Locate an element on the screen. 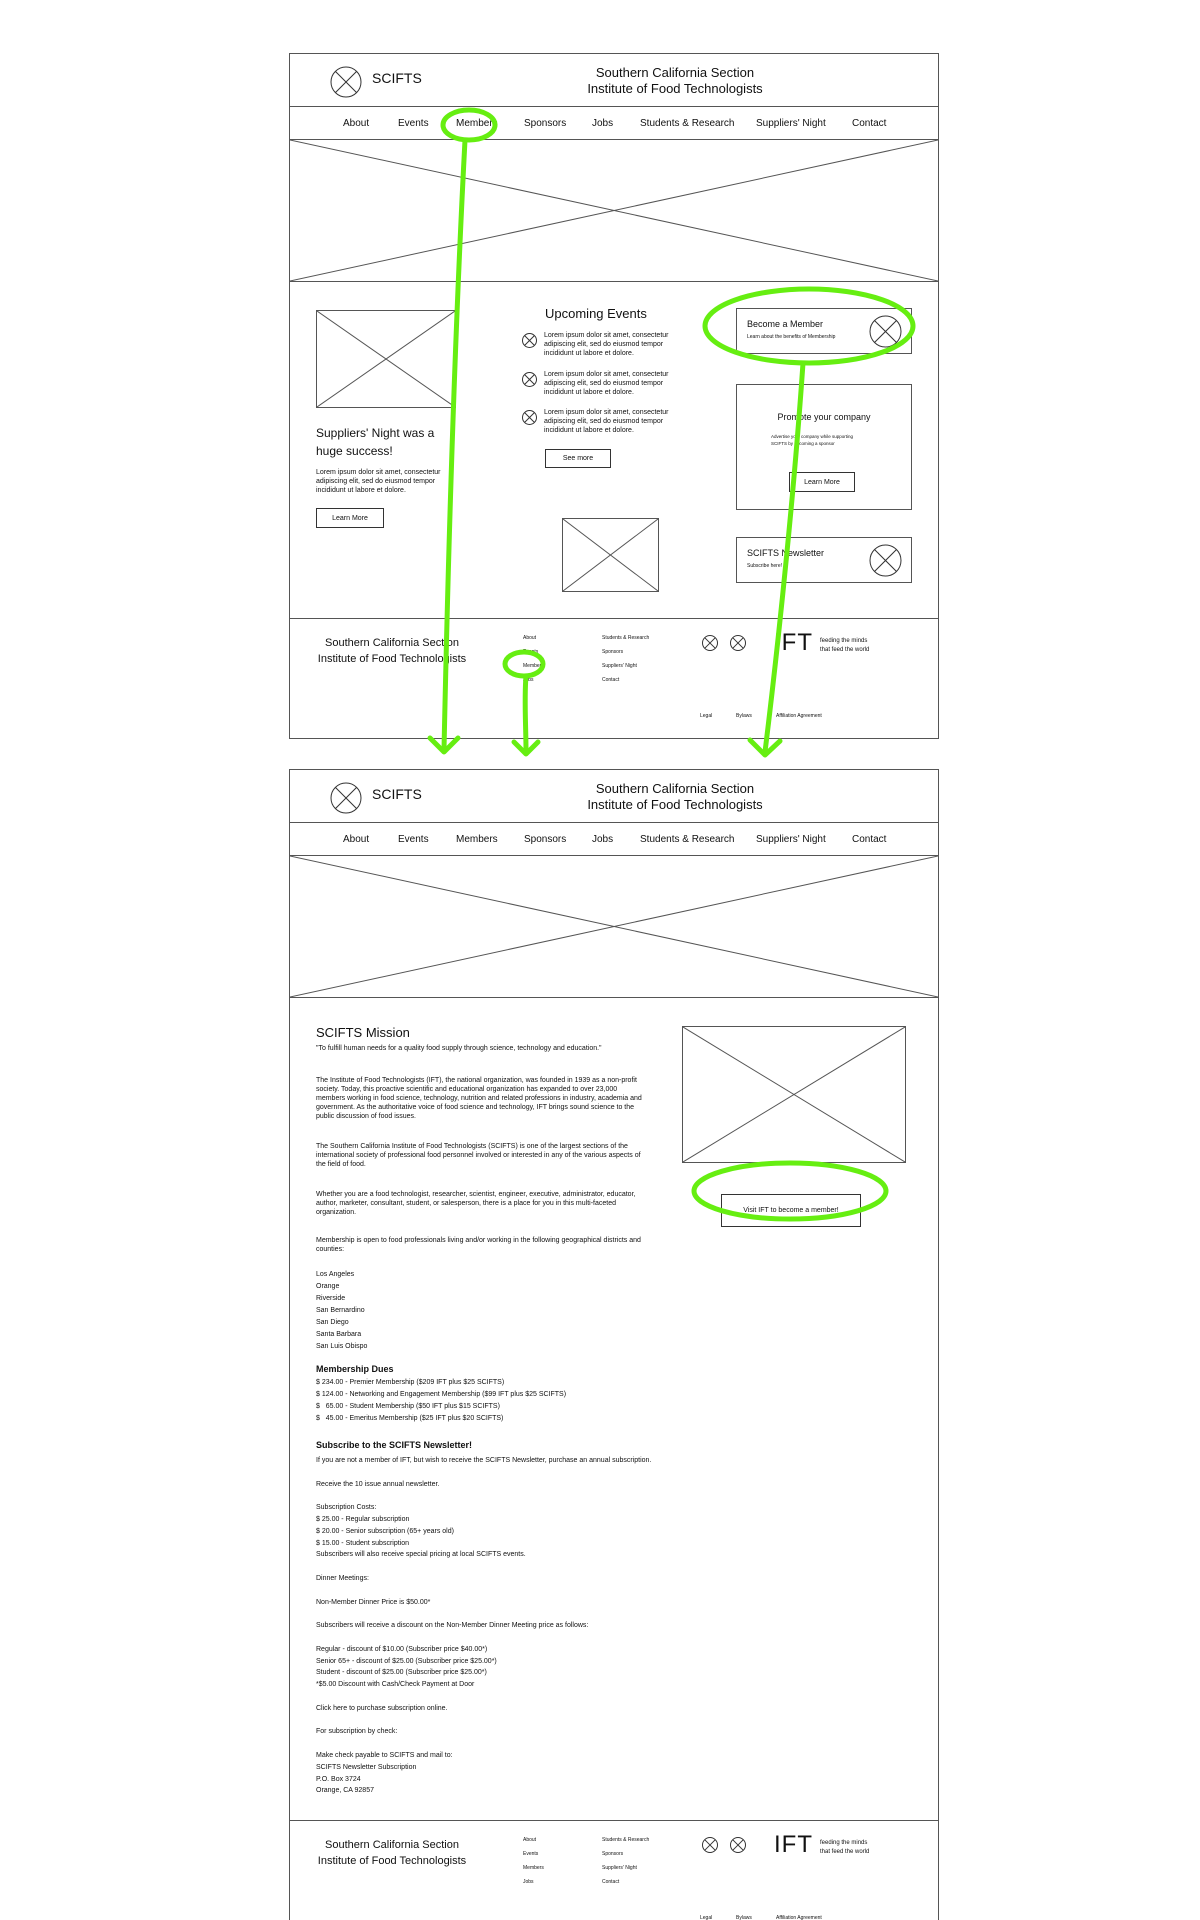 The width and height of the screenshot is (1200, 1920). subscribe-line: For subscription by check: is located at coordinates (357, 1732).